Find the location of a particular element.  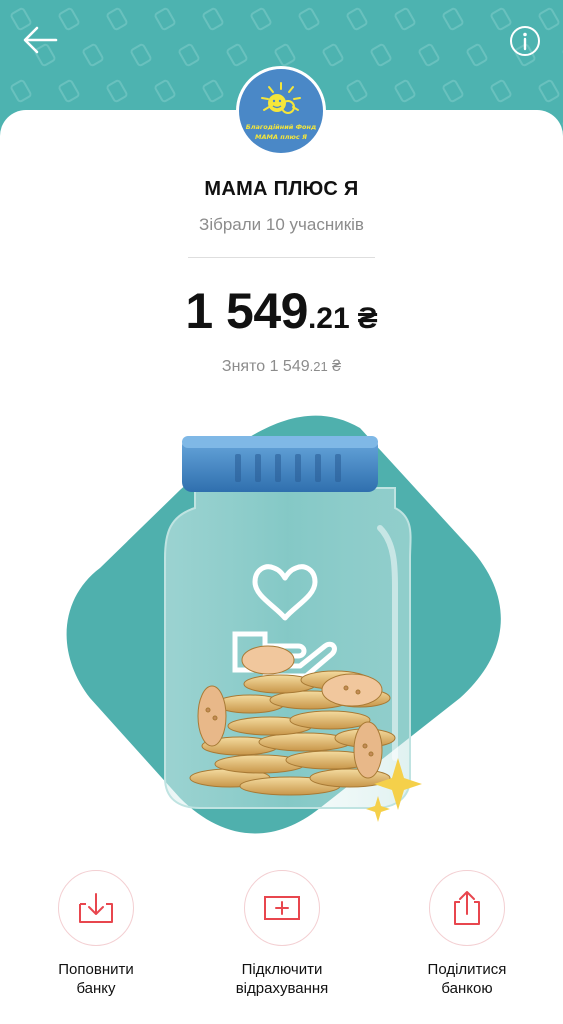

divider is located at coordinates (281, 257).